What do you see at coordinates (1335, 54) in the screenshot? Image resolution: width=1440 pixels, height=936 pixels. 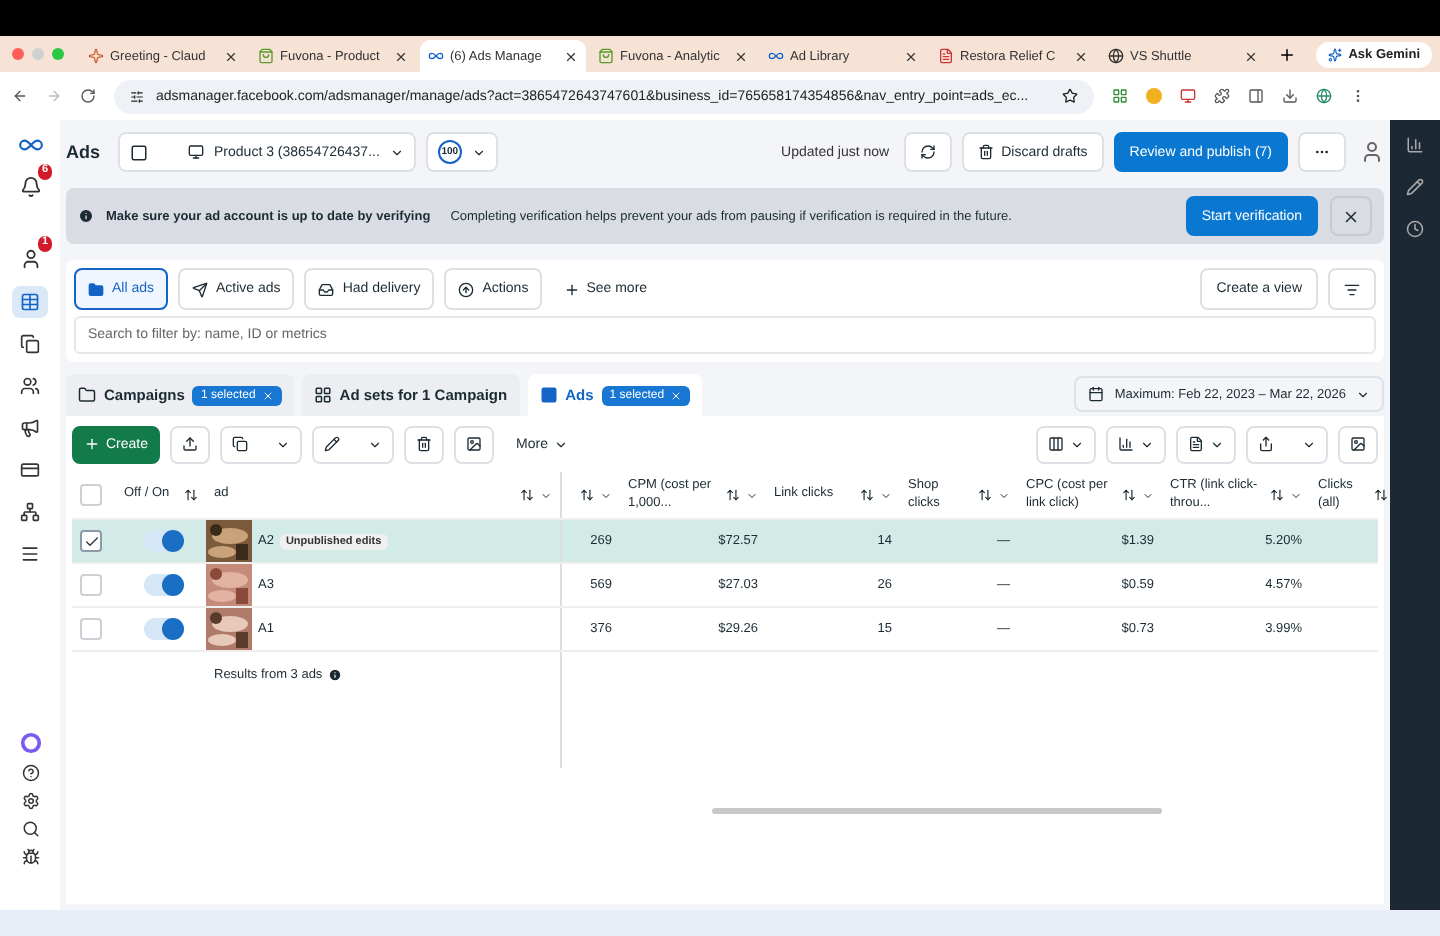 I see `sparkle-icon` at bounding box center [1335, 54].